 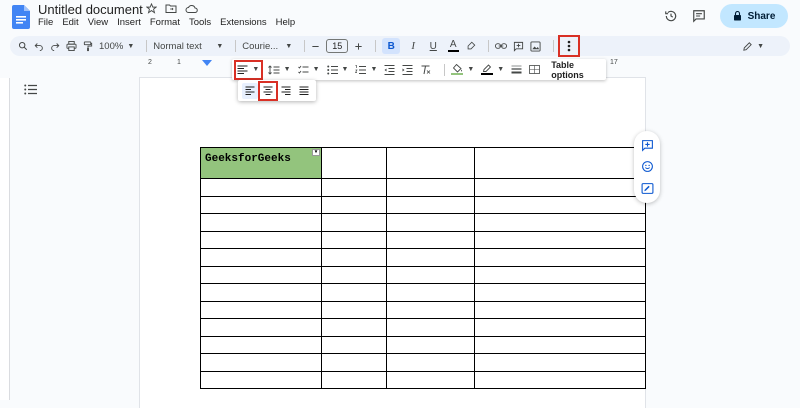 I want to click on insert-link-icon, so click(x=501, y=46).